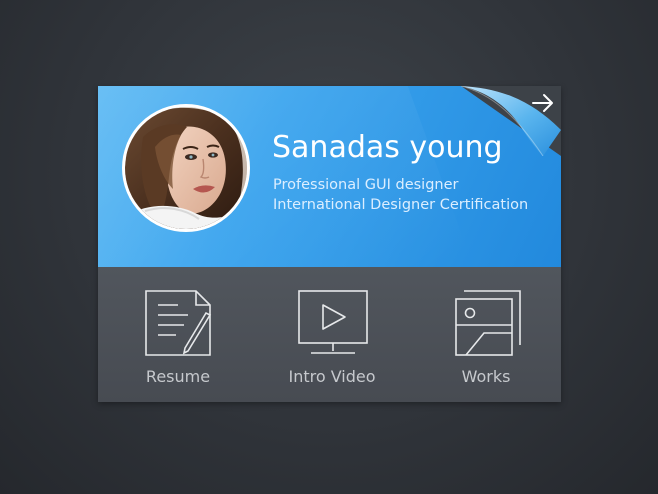  What do you see at coordinates (178, 323) in the screenshot?
I see `document-edit-icon` at bounding box center [178, 323].